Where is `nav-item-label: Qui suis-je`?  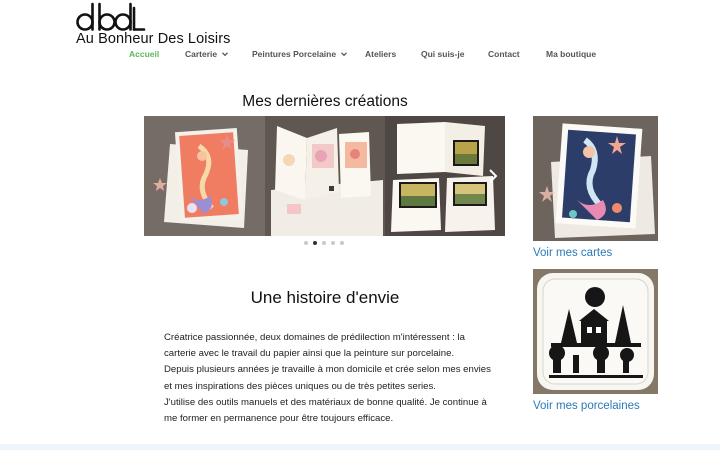
nav-item-label: Qui suis-je is located at coordinates (443, 54).